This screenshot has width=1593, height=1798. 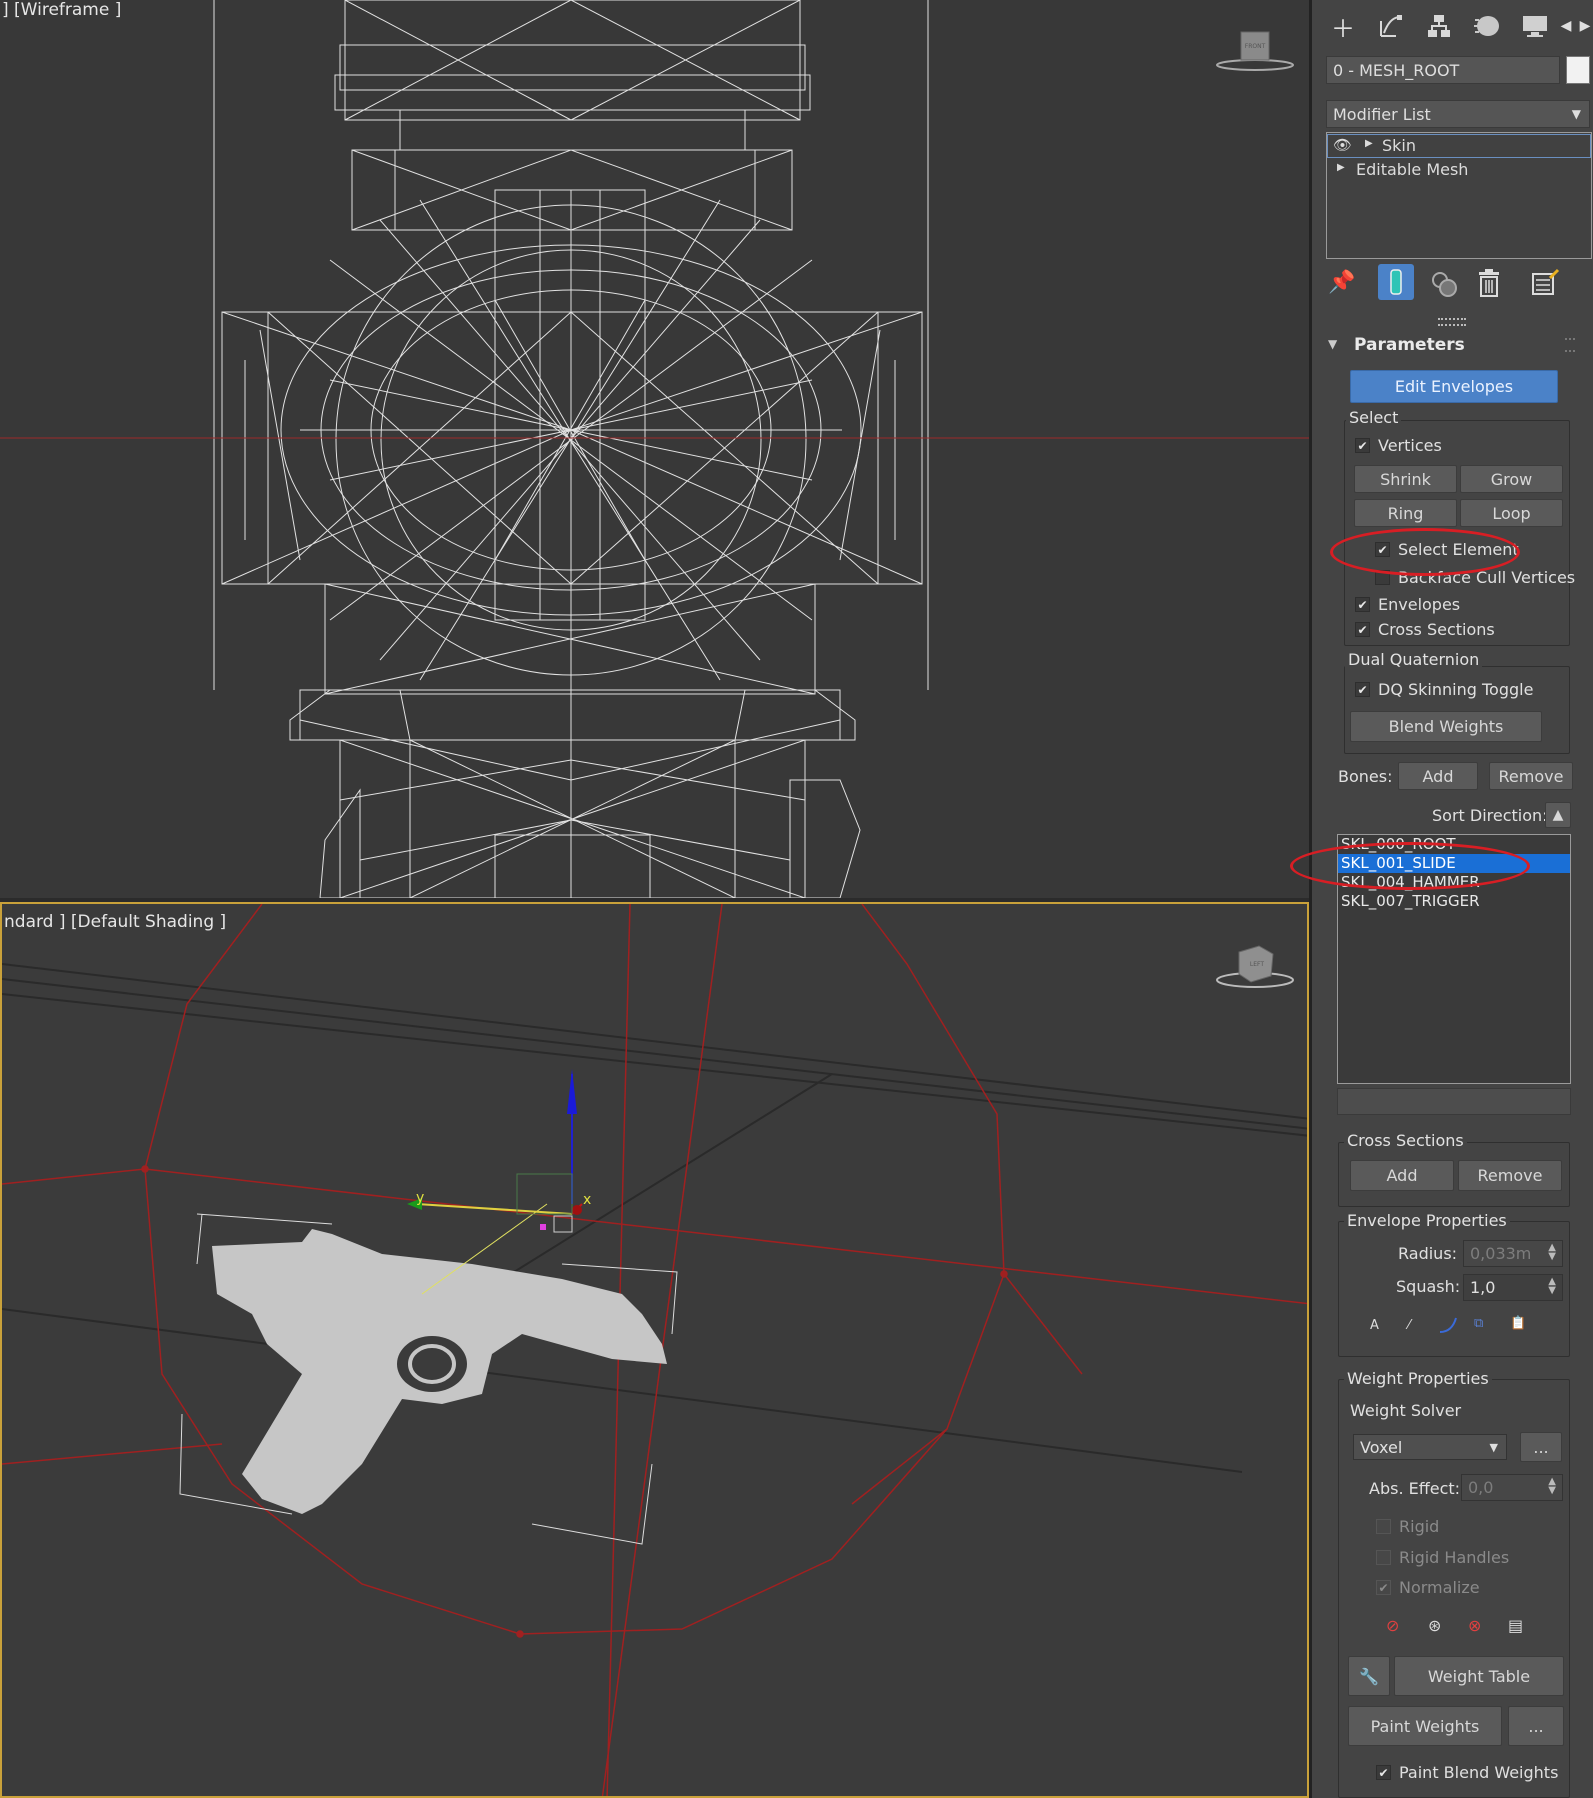 What do you see at coordinates (1446, 726) in the screenshot?
I see `blend-weights-button: Blend Weights` at bounding box center [1446, 726].